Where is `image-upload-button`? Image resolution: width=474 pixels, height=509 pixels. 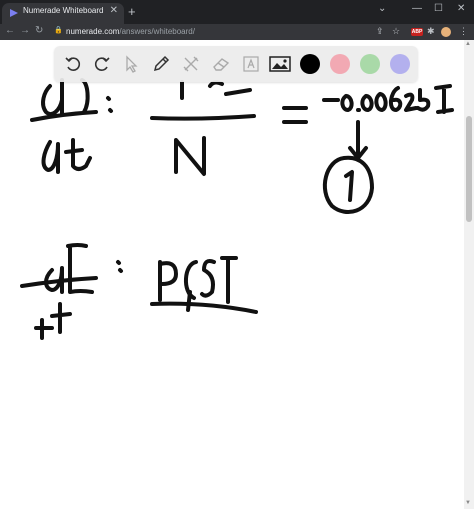
image-upload-button is located at coordinates (280, 64).